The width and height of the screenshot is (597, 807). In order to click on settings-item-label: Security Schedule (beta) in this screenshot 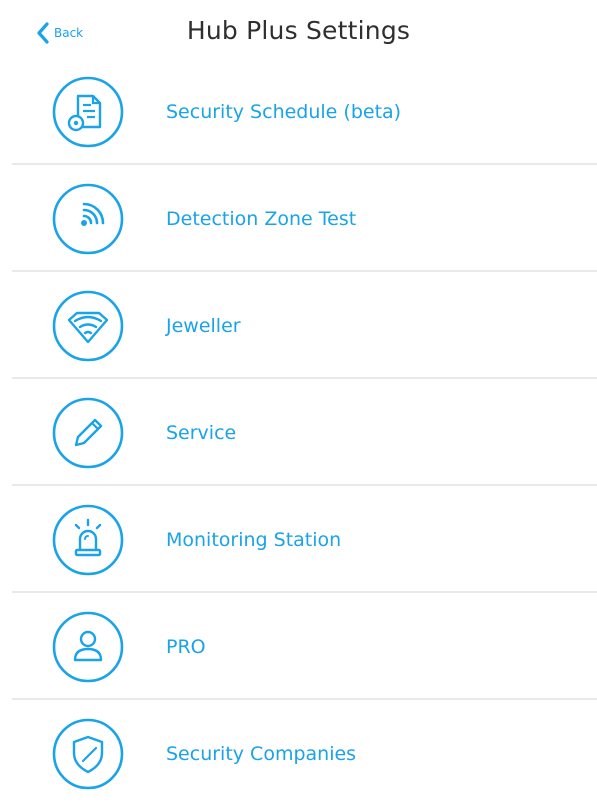, I will do `click(284, 111)`.